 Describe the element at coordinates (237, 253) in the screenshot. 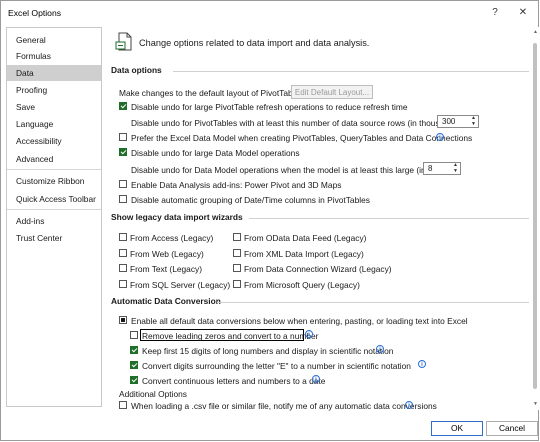

I see `legacy-xml-checkbox` at that location.